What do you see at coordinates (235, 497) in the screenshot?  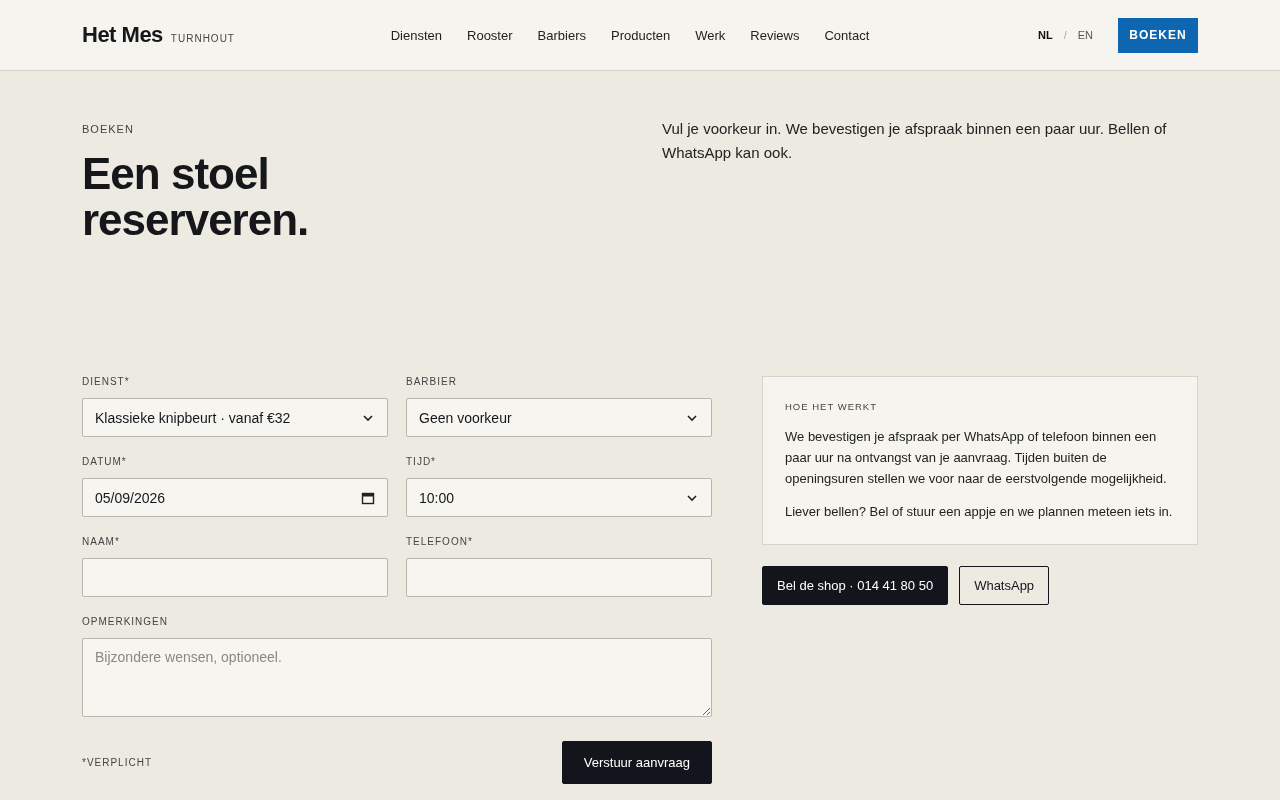 I see `date-field: 05/09/2026` at bounding box center [235, 497].